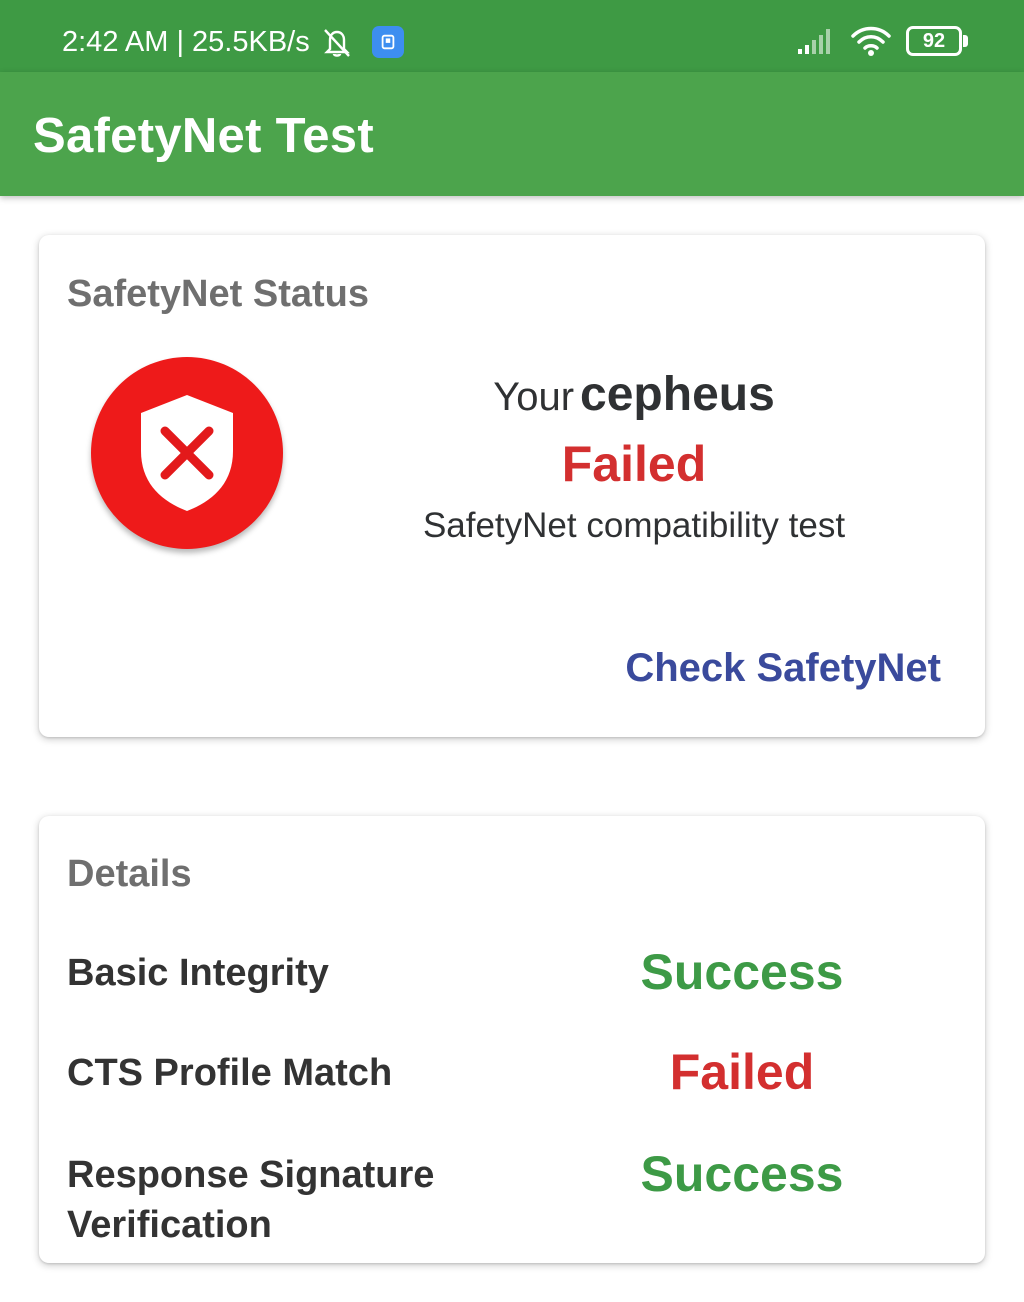  I want to click on notification-app-icon, so click(387, 42).